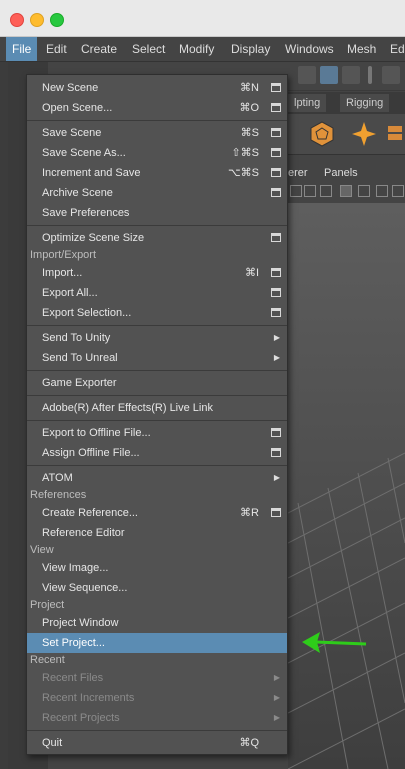  Describe the element at coordinates (157, 173) in the screenshot. I see `menu-item-increment-save: Increment and Save ⌥⌘S` at that location.